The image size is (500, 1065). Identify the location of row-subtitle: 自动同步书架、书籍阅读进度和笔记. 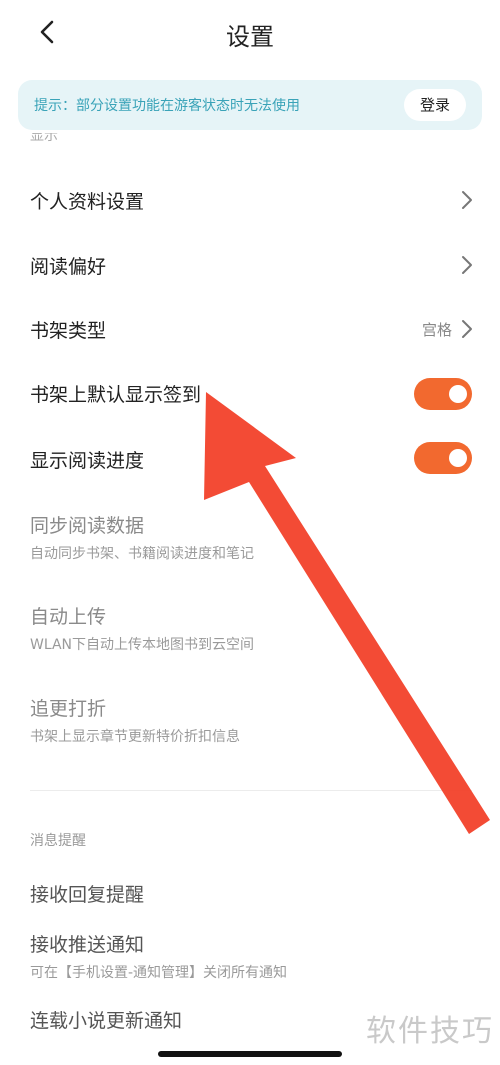
(142, 554).